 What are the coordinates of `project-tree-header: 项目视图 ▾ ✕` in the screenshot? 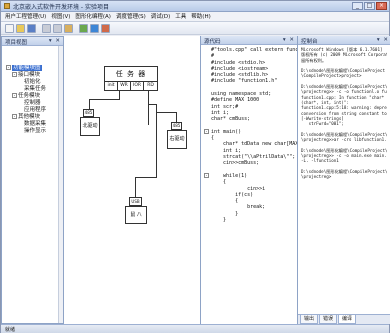 It's located at (32, 41).